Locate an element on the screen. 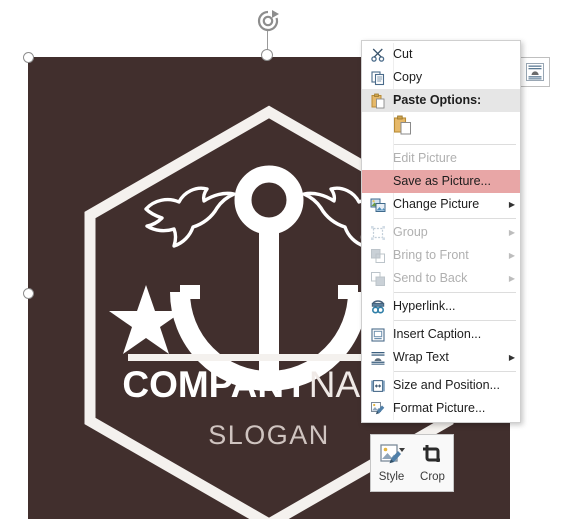 The image size is (561, 519). paste-icon is located at coordinates (377, 100).